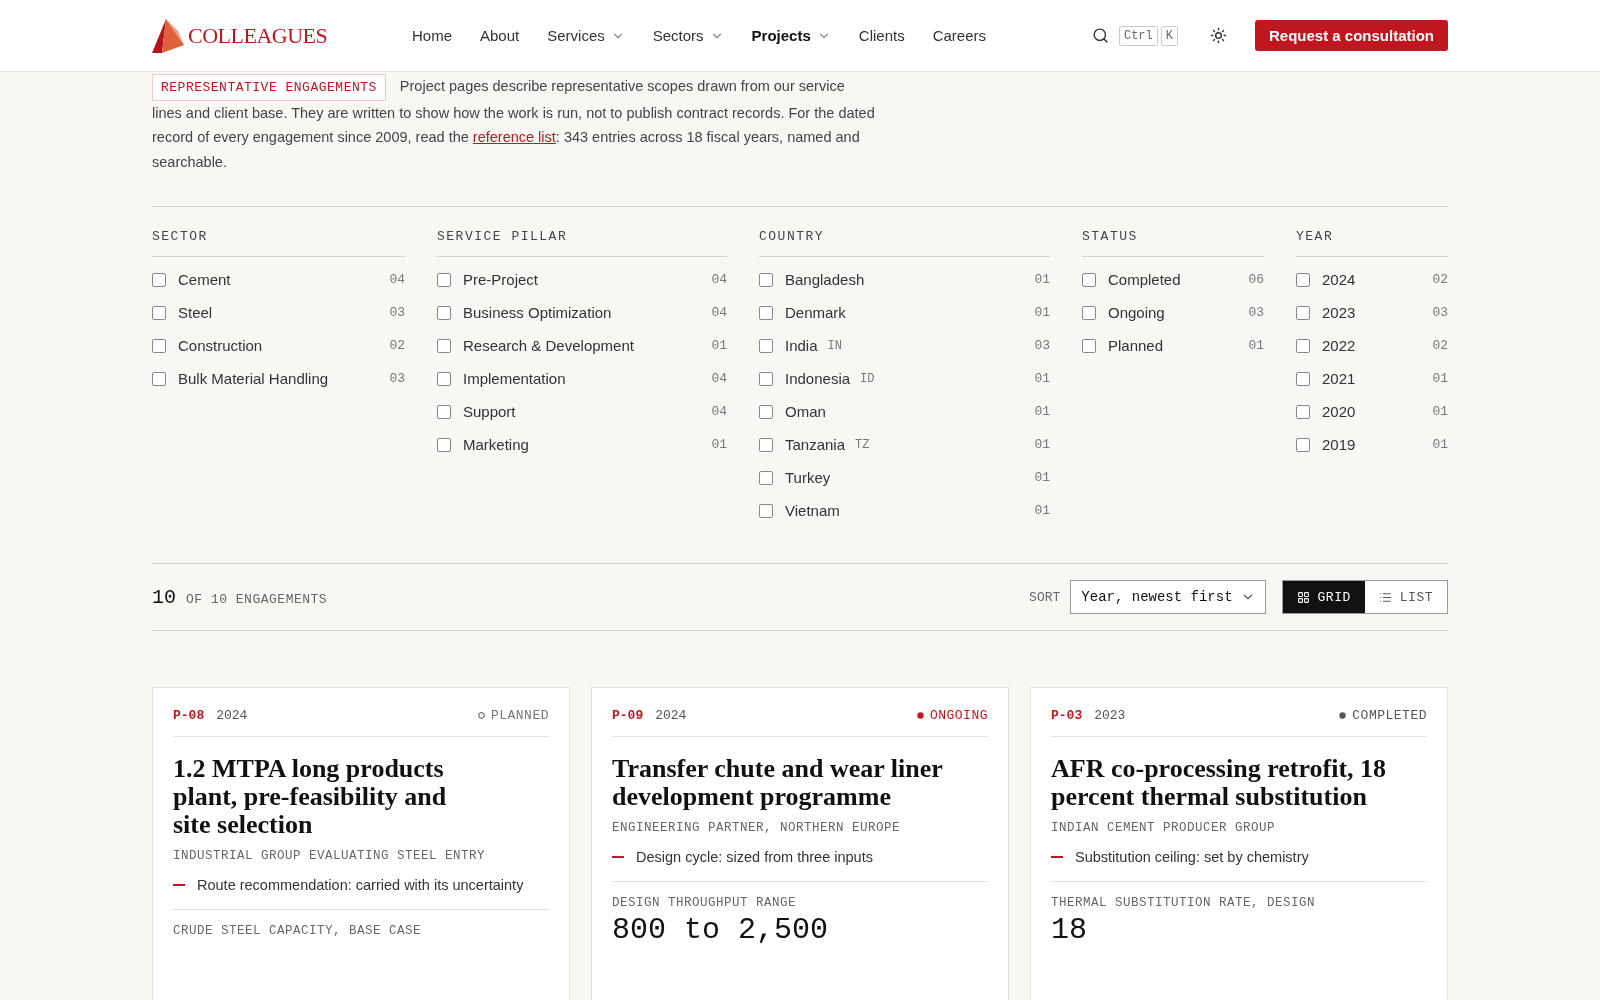  Describe the element at coordinates (1169, 35) in the screenshot. I see `keyboard-key: K` at that location.